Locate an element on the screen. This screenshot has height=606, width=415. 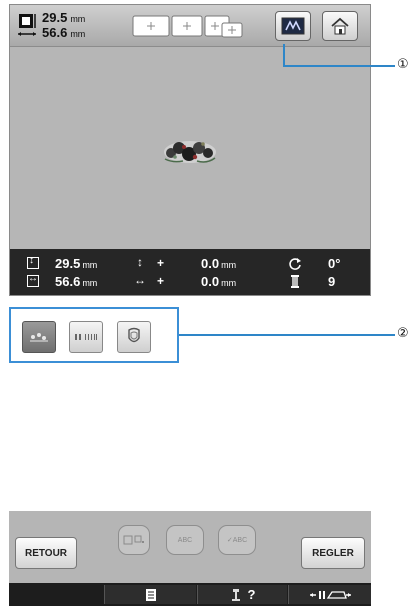
thread-spool-icon is located at coordinates (295, 281).